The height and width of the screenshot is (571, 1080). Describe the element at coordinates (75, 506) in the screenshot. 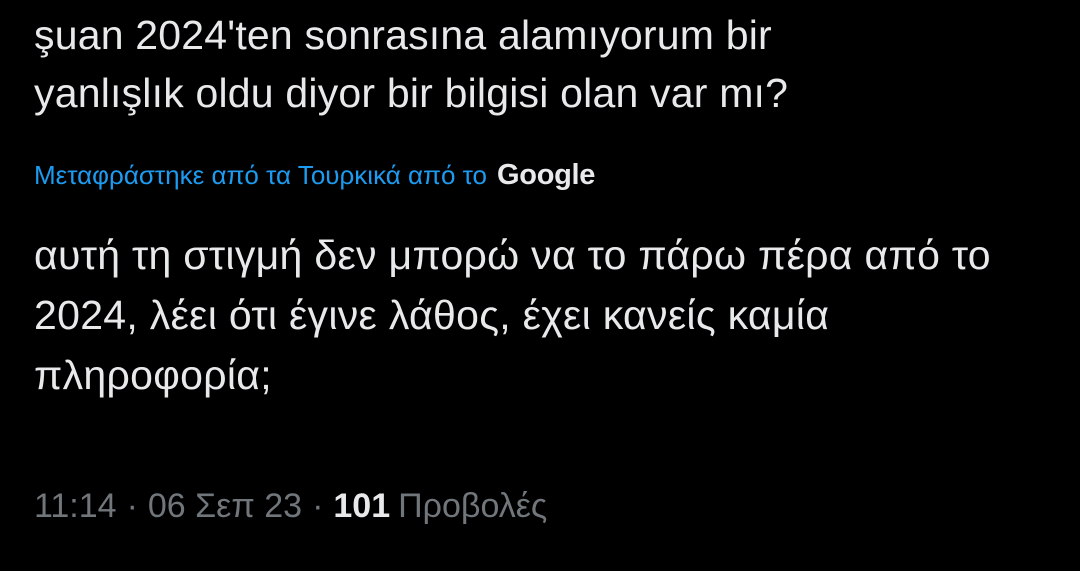

I see `tweet-time: 11:14` at that location.